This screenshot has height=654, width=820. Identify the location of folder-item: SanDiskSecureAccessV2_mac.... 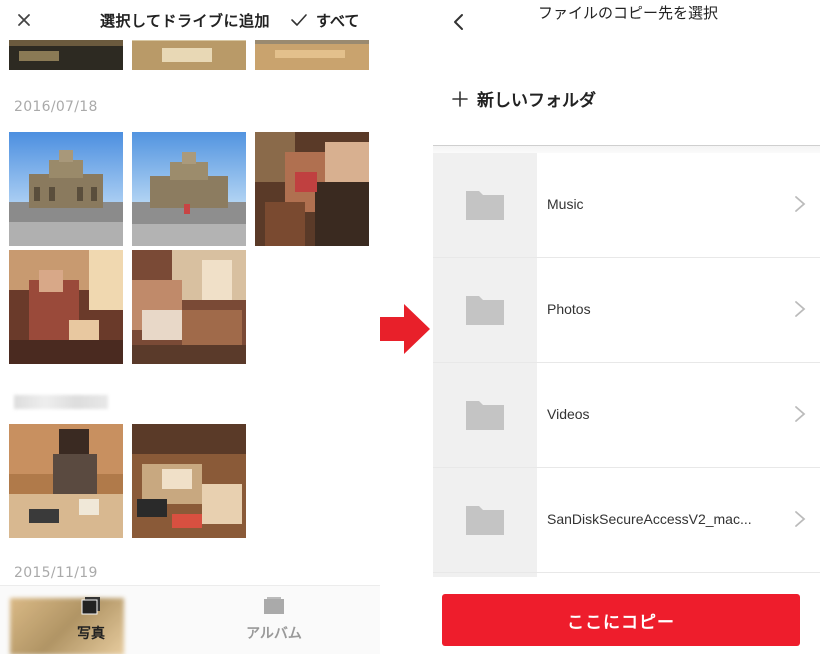
(626, 520).